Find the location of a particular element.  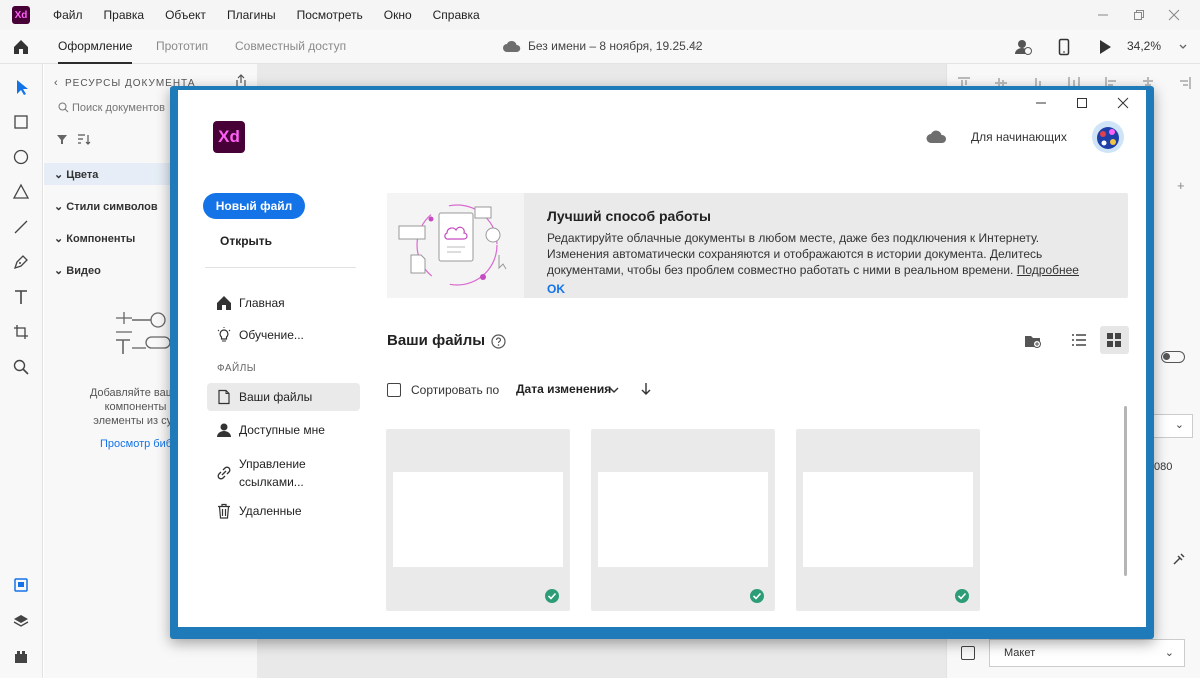

section-char-styles: ⌄ Стили символов is located at coordinates (106, 206).